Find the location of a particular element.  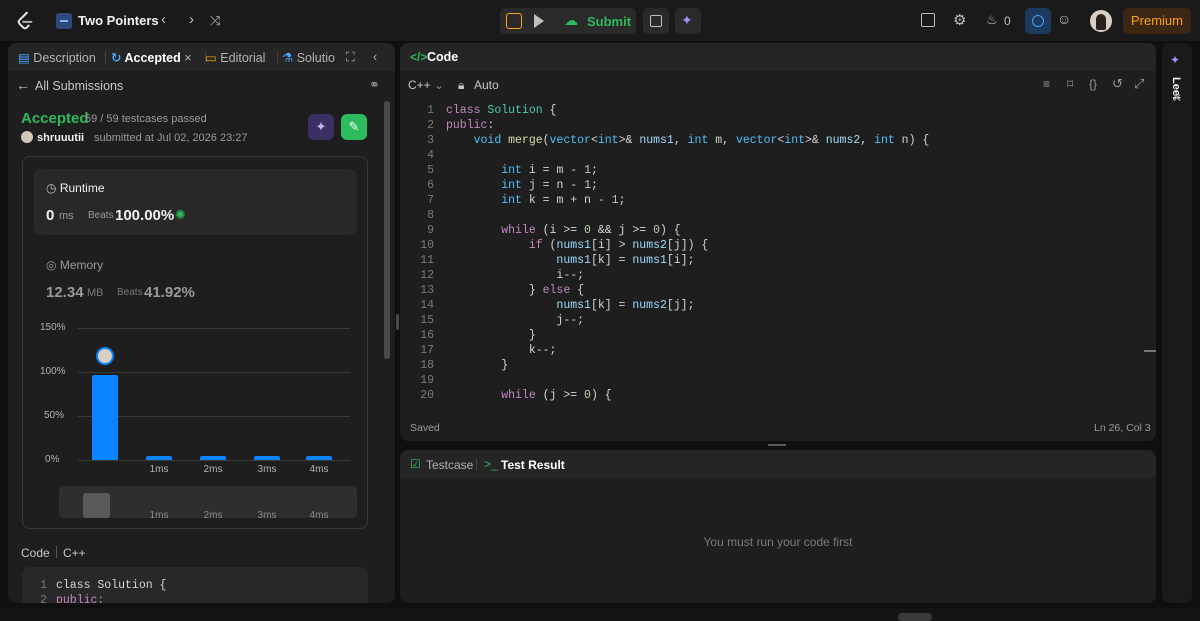

reset-icon: ↺ is located at coordinates (1117, 84).